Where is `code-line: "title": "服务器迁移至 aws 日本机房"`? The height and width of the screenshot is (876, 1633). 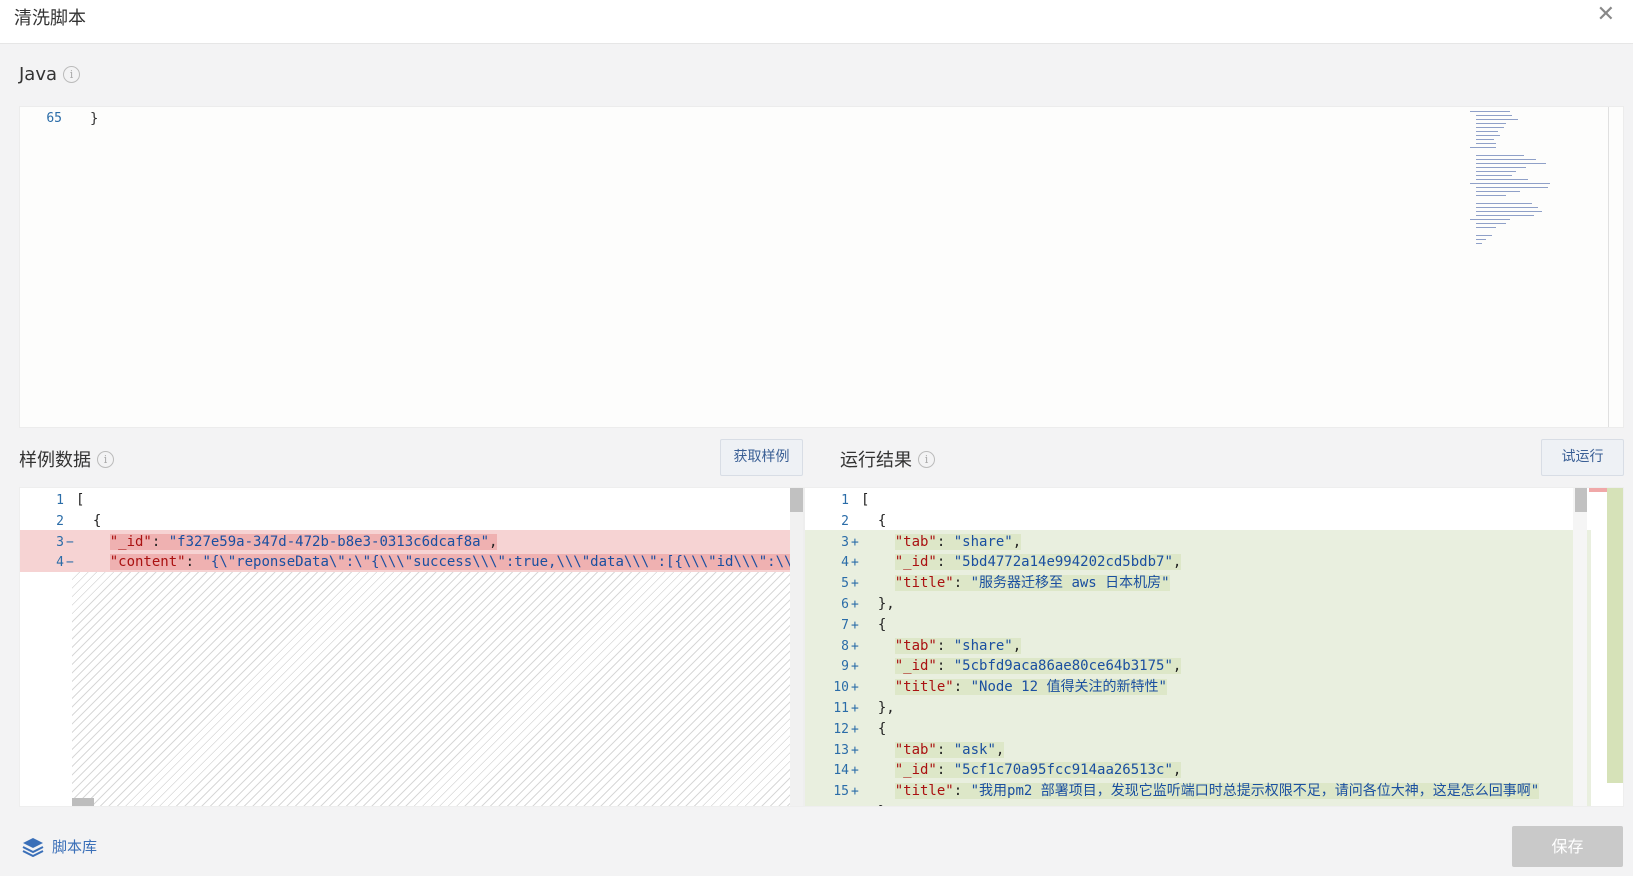 code-line: "title": "服务器迁移至 aws 日本机房" is located at coordinates (1032, 583).